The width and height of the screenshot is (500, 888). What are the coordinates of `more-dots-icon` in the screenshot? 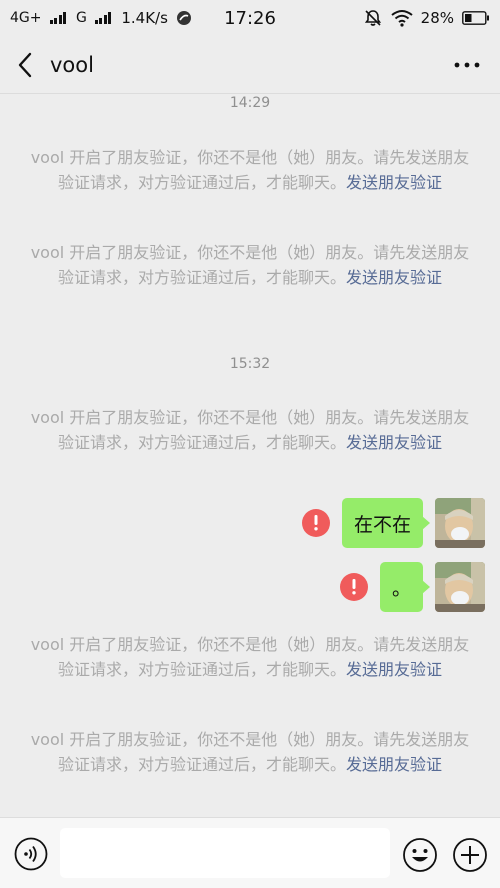 It's located at (467, 65).